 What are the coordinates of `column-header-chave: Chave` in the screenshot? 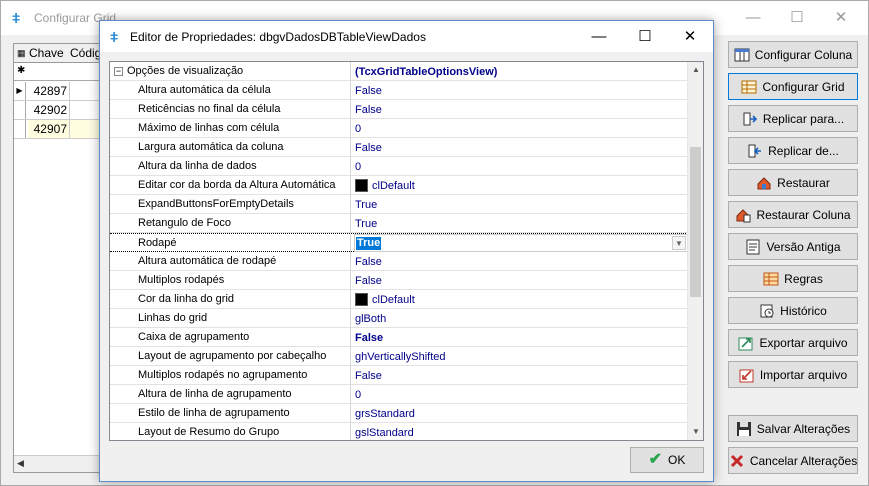 It's located at (46, 53).